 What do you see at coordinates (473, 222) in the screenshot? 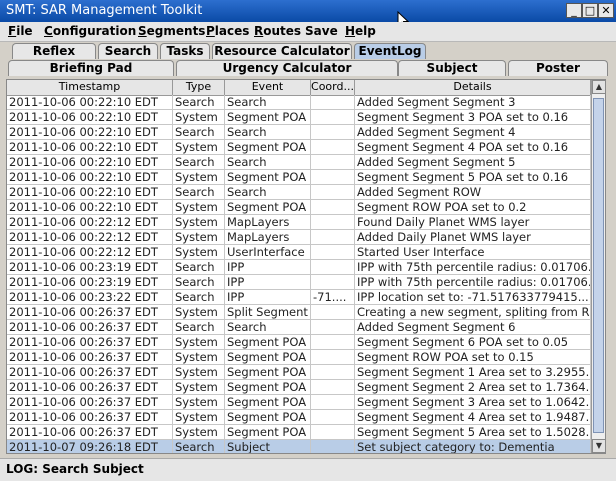
I see `table-cell: Found Daily Planet WMS layer` at bounding box center [473, 222].